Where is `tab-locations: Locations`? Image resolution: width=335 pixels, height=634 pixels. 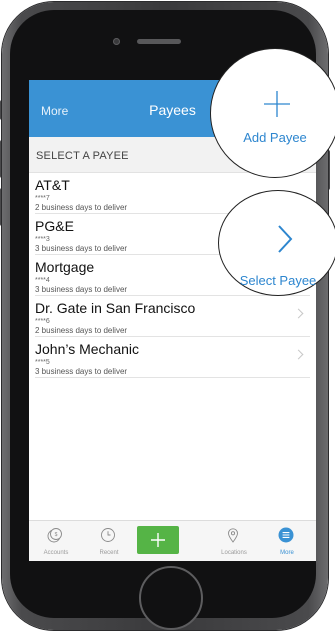 tab-locations: Locations is located at coordinates (234, 541).